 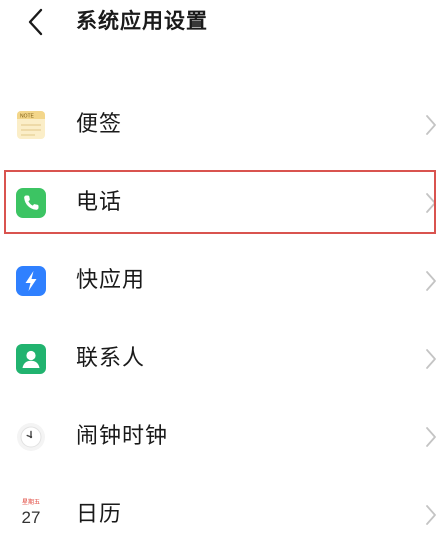 I want to click on notes-icon-text: NOTE, so click(x=27, y=117).